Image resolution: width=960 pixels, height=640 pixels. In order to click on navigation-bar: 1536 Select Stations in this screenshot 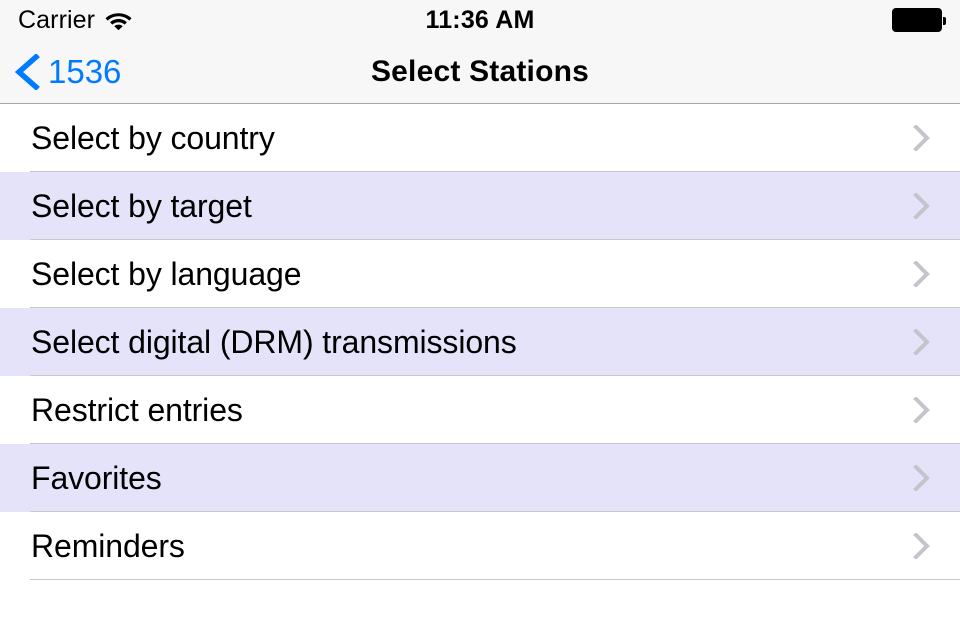, I will do `click(480, 72)`.